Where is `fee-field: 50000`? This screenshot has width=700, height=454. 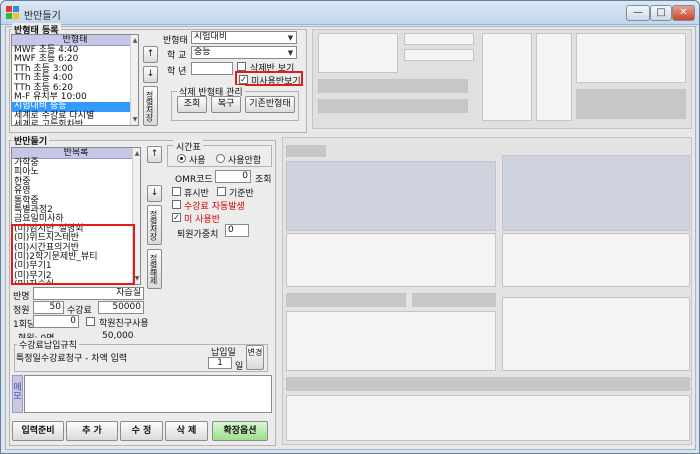 fee-field: 50000 is located at coordinates (121, 307).